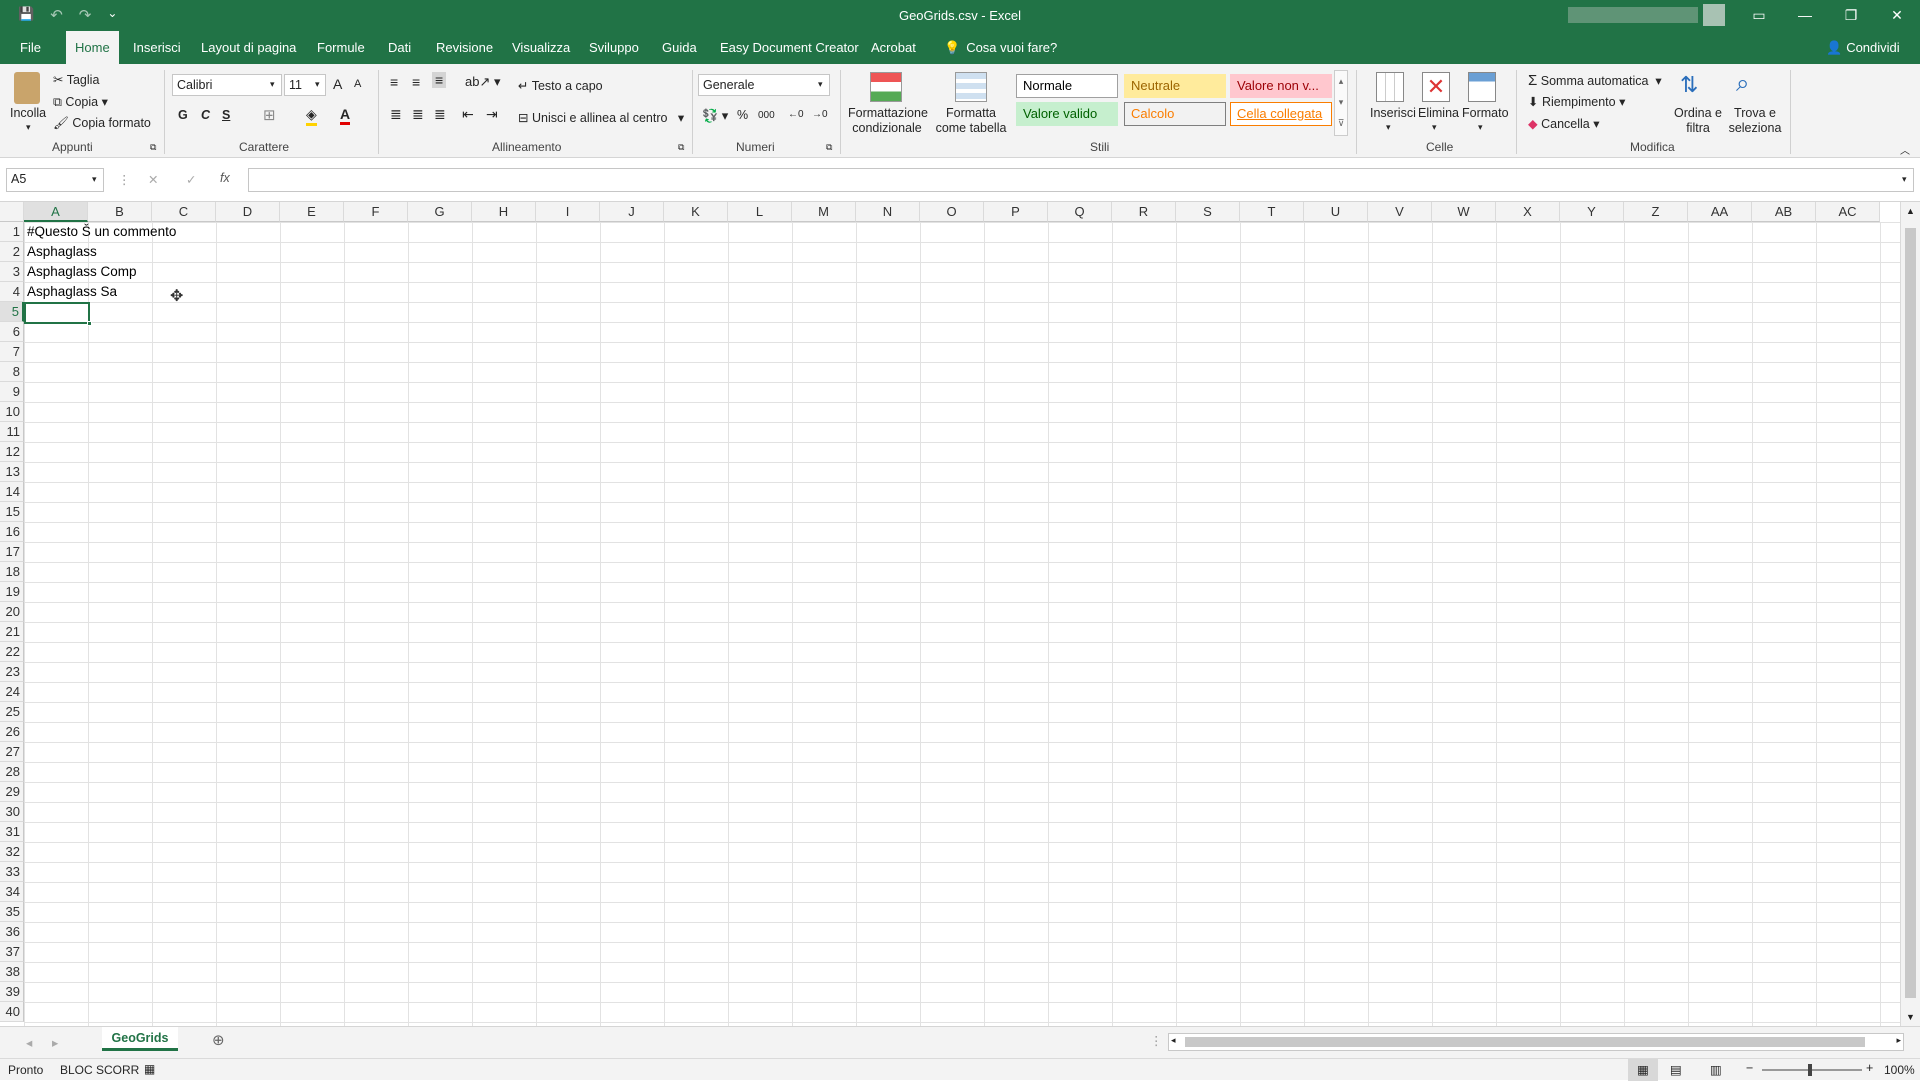 This screenshot has height=1081, width=1920. I want to click on conditional-formatting-icon, so click(886, 87).